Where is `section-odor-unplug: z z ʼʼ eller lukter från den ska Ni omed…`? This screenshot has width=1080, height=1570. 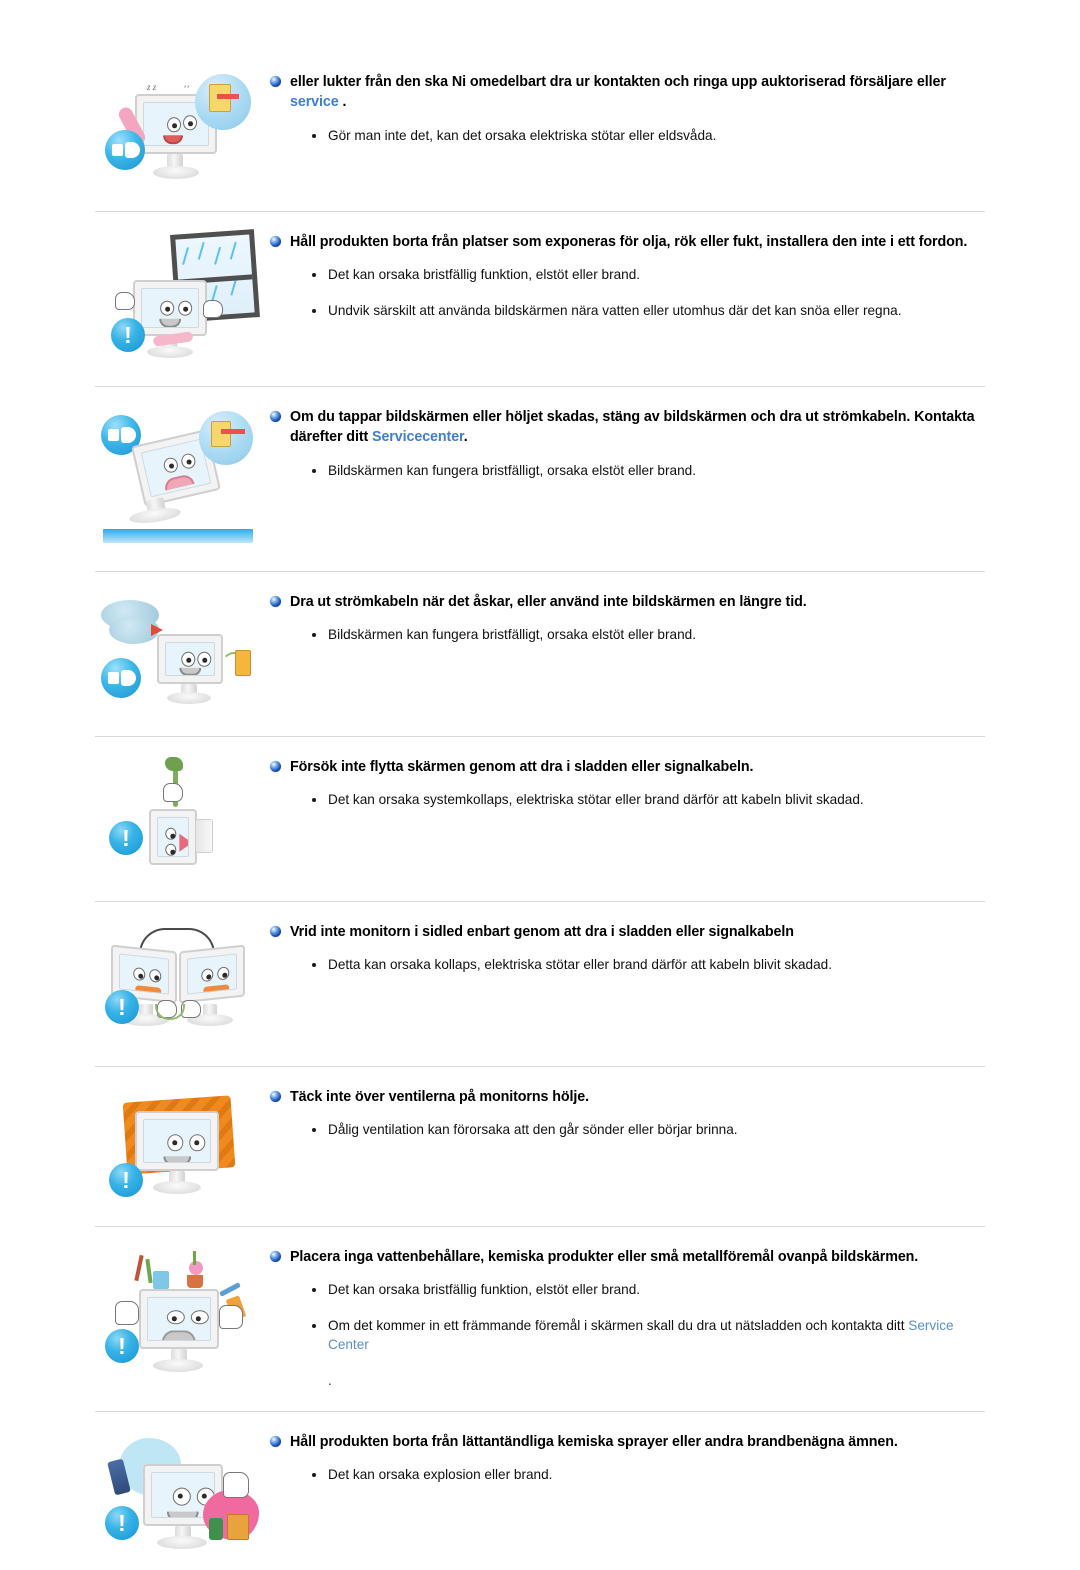 section-odor-unplug: z z ʼʼ eller lukter från den ska Ni omed… is located at coordinates (540, 132).